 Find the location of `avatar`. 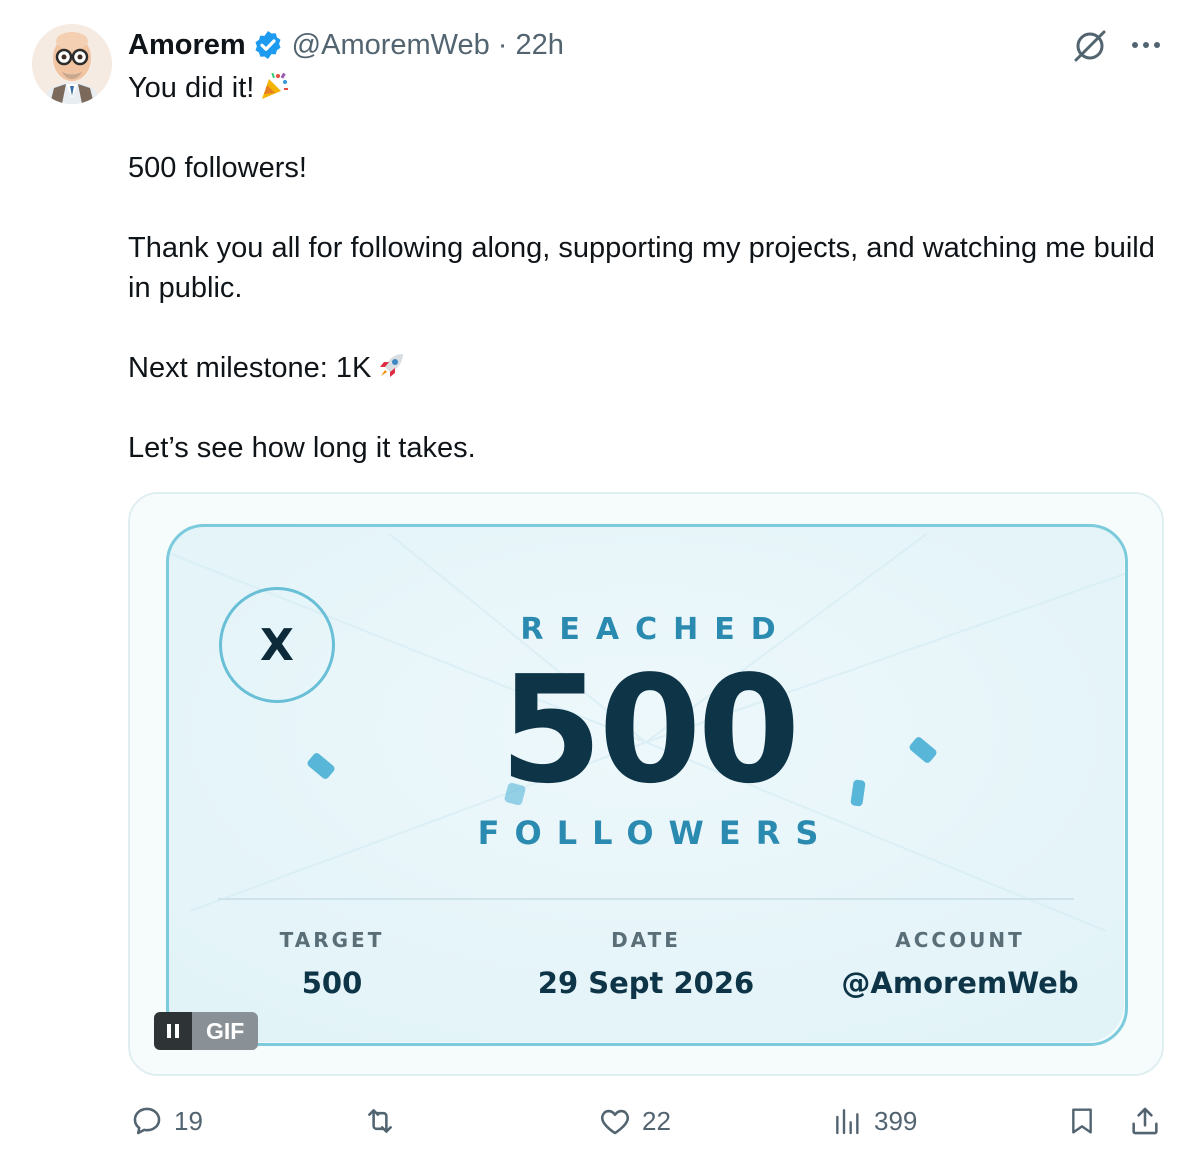

avatar is located at coordinates (72, 64).